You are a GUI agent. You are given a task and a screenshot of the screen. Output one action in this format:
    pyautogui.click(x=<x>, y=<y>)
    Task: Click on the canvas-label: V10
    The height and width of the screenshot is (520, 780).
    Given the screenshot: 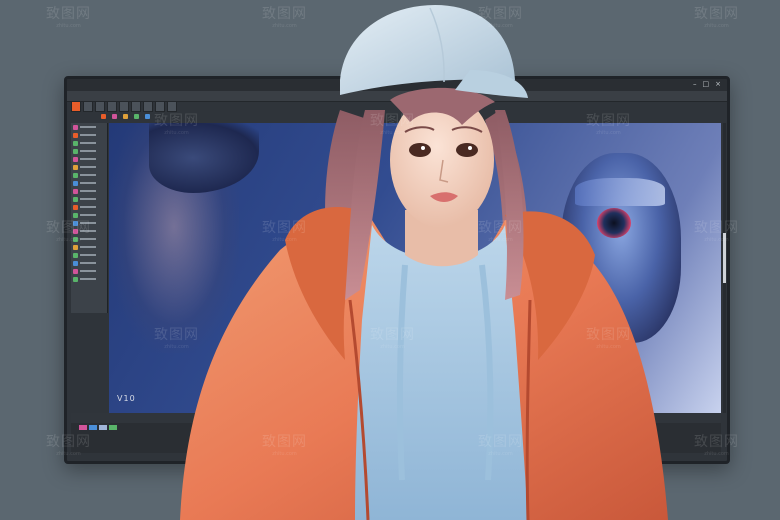 What is the action you would take?
    pyautogui.click(x=126, y=398)
    